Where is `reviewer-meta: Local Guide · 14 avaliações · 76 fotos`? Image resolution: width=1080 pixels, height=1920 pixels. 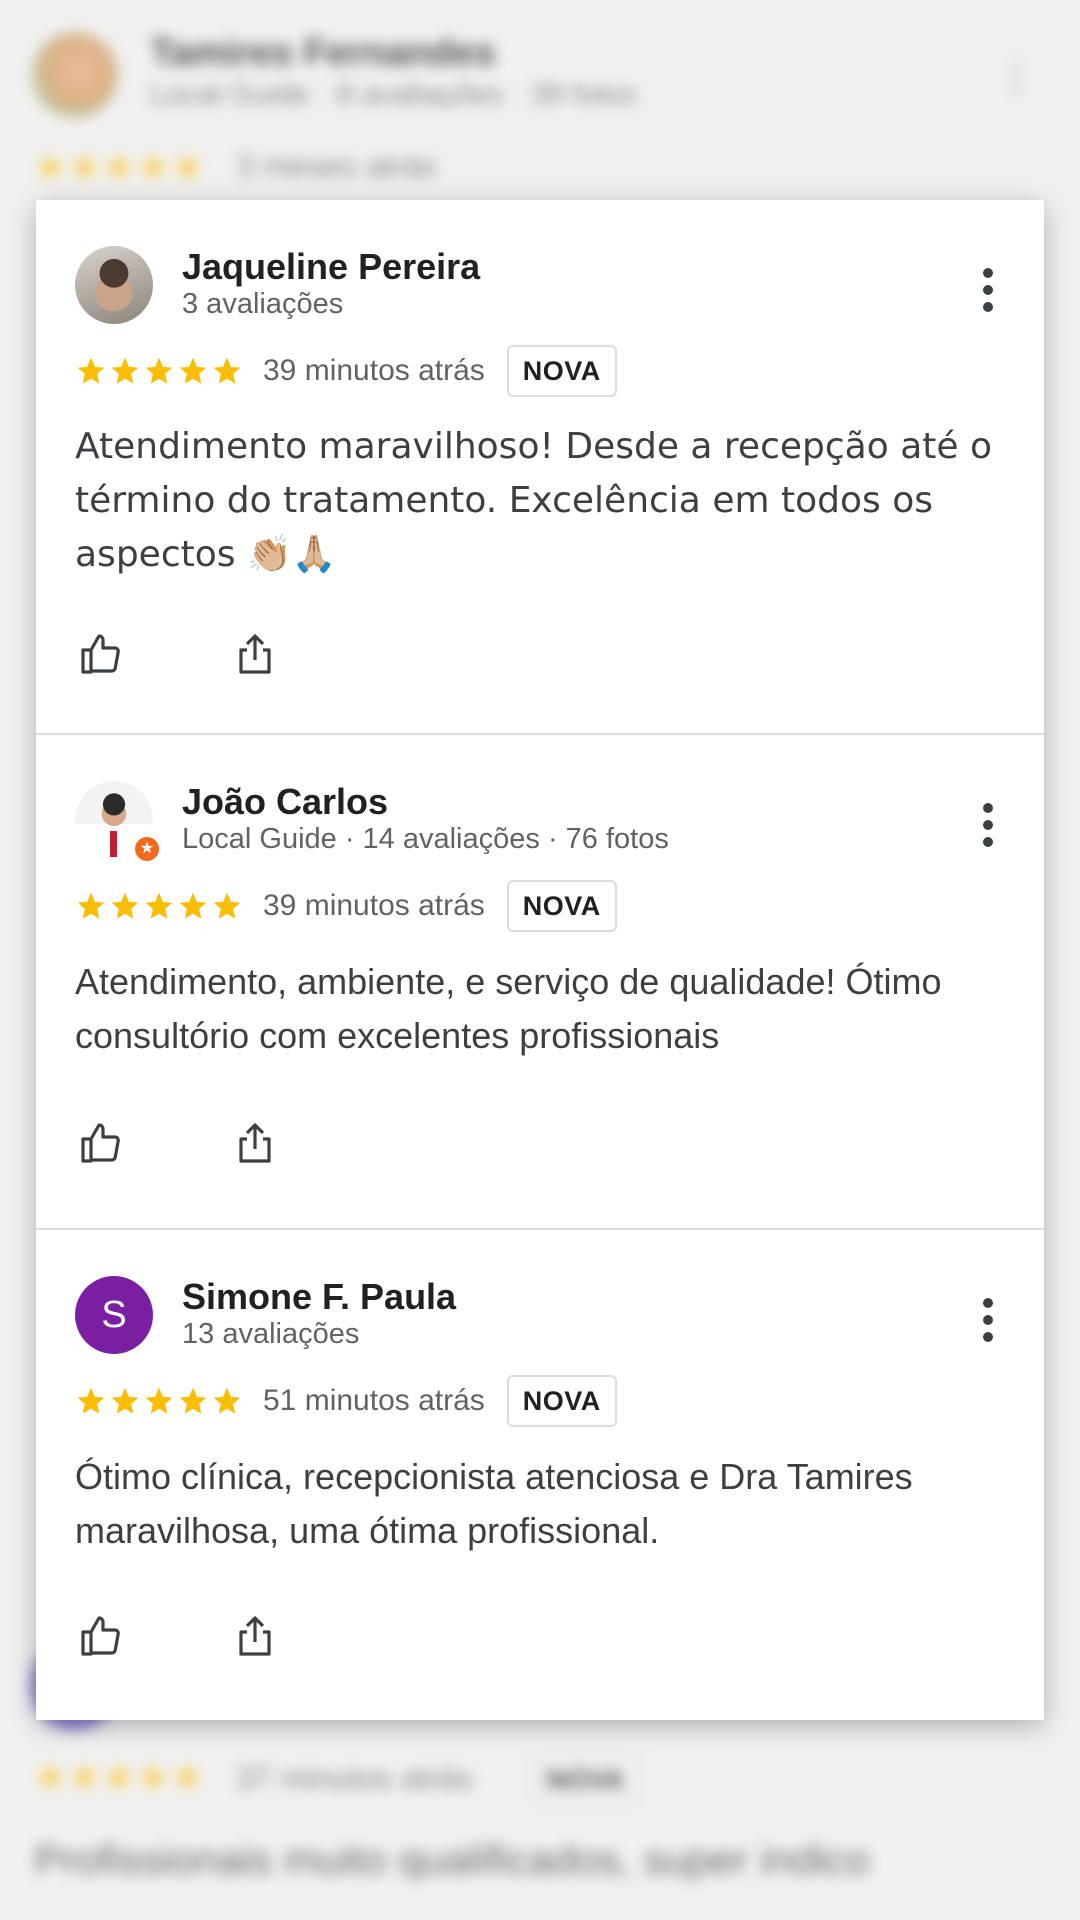 reviewer-meta: Local Guide · 14 avaliações · 76 fotos is located at coordinates (425, 839).